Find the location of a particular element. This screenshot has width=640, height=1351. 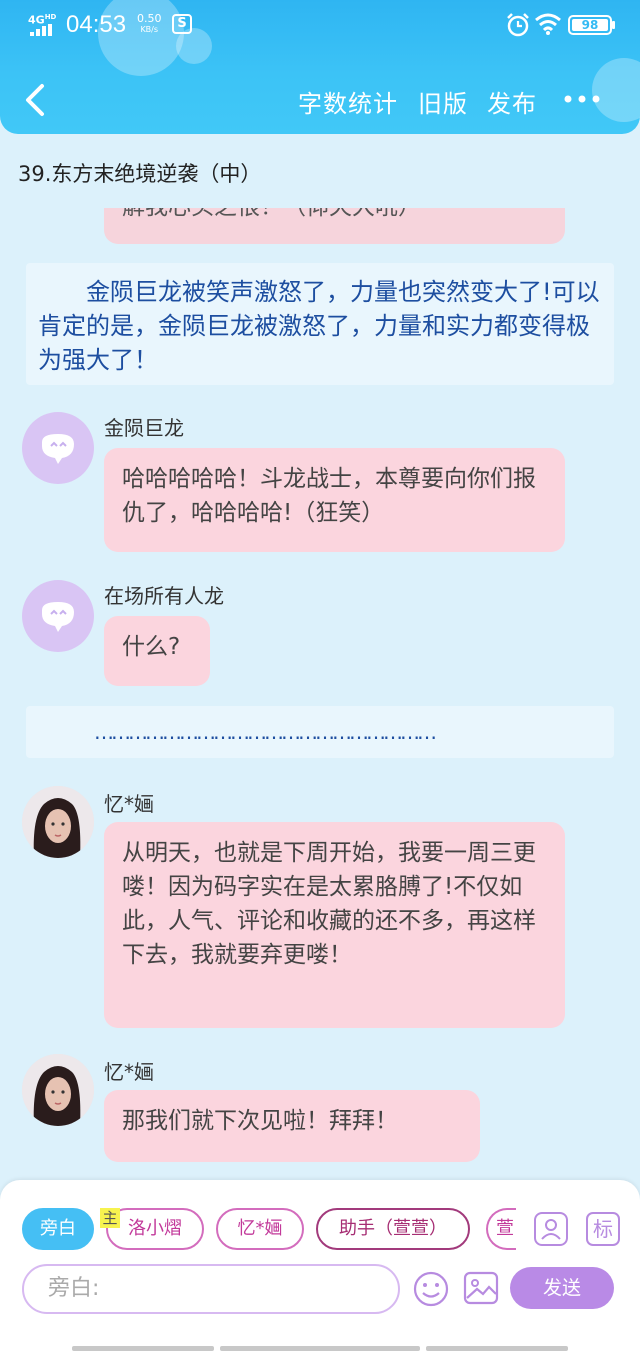

battery-level: 98 is located at coordinates (590, 25).